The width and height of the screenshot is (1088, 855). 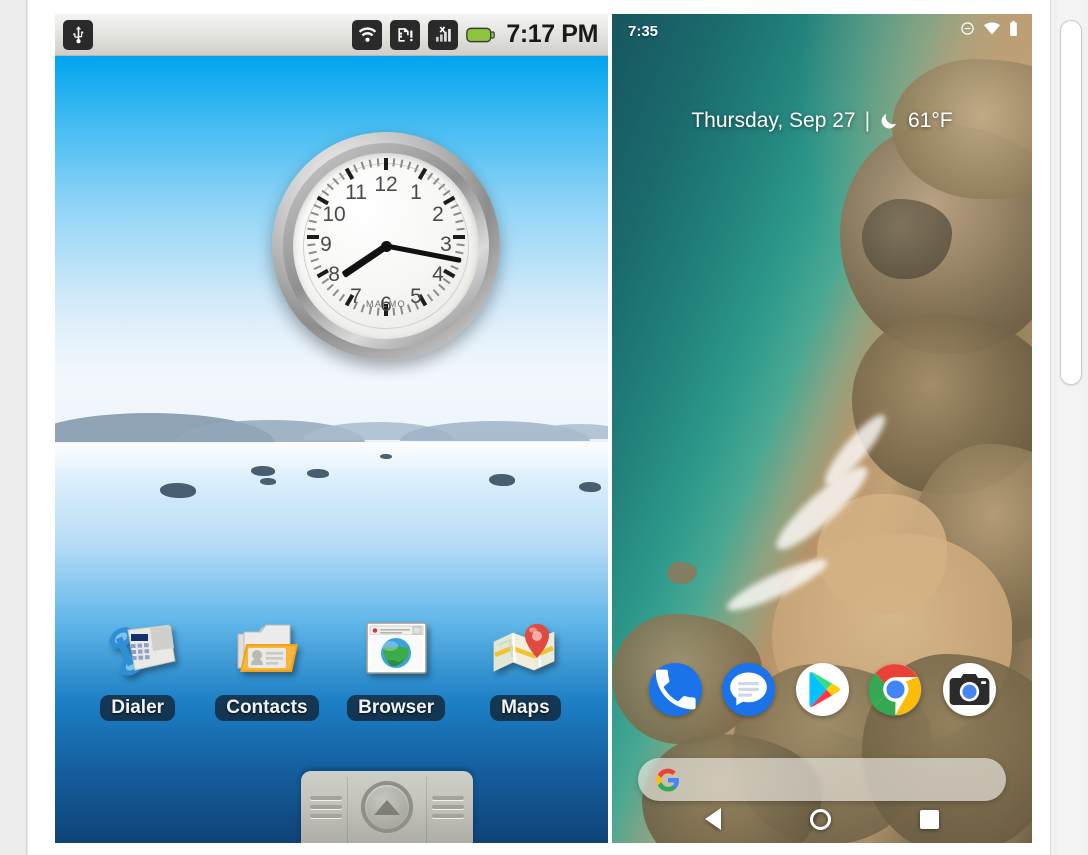 I want to click on legacy-app-browser: Browser, so click(x=396, y=666).